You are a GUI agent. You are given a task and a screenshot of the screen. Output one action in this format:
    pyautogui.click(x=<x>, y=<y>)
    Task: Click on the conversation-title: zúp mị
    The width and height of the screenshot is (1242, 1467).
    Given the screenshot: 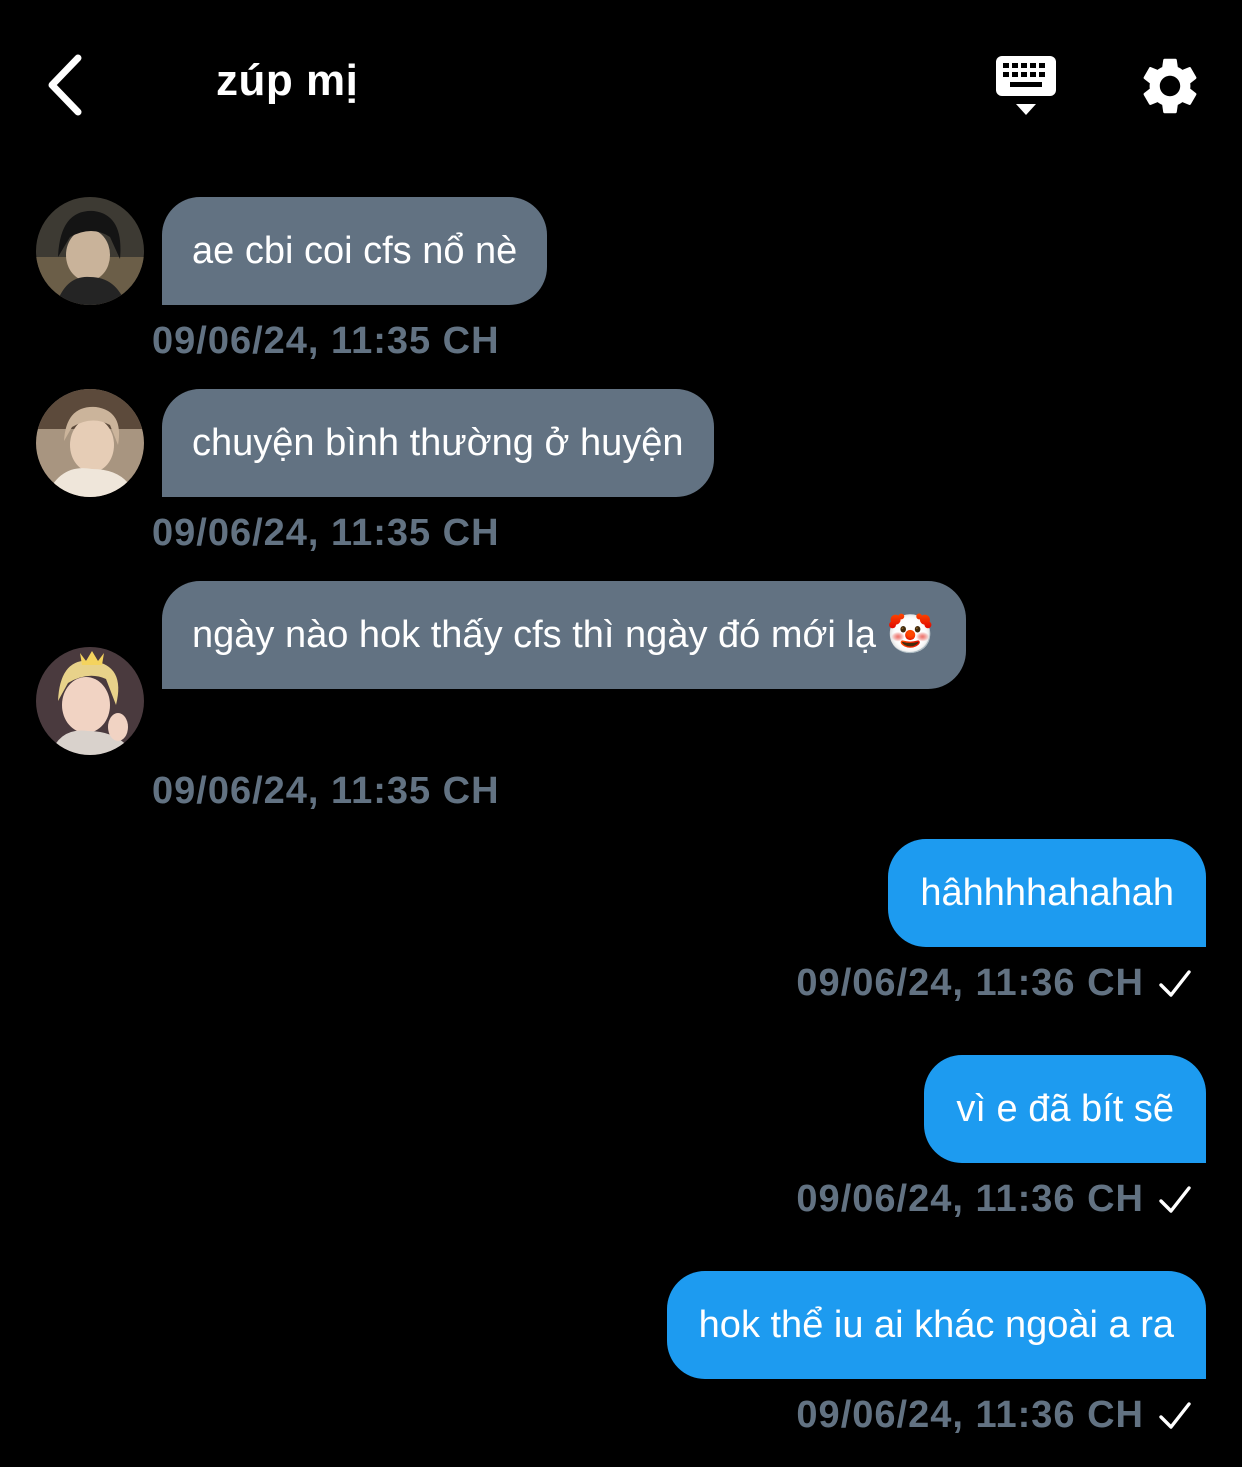 What is the action you would take?
    pyautogui.click(x=287, y=81)
    